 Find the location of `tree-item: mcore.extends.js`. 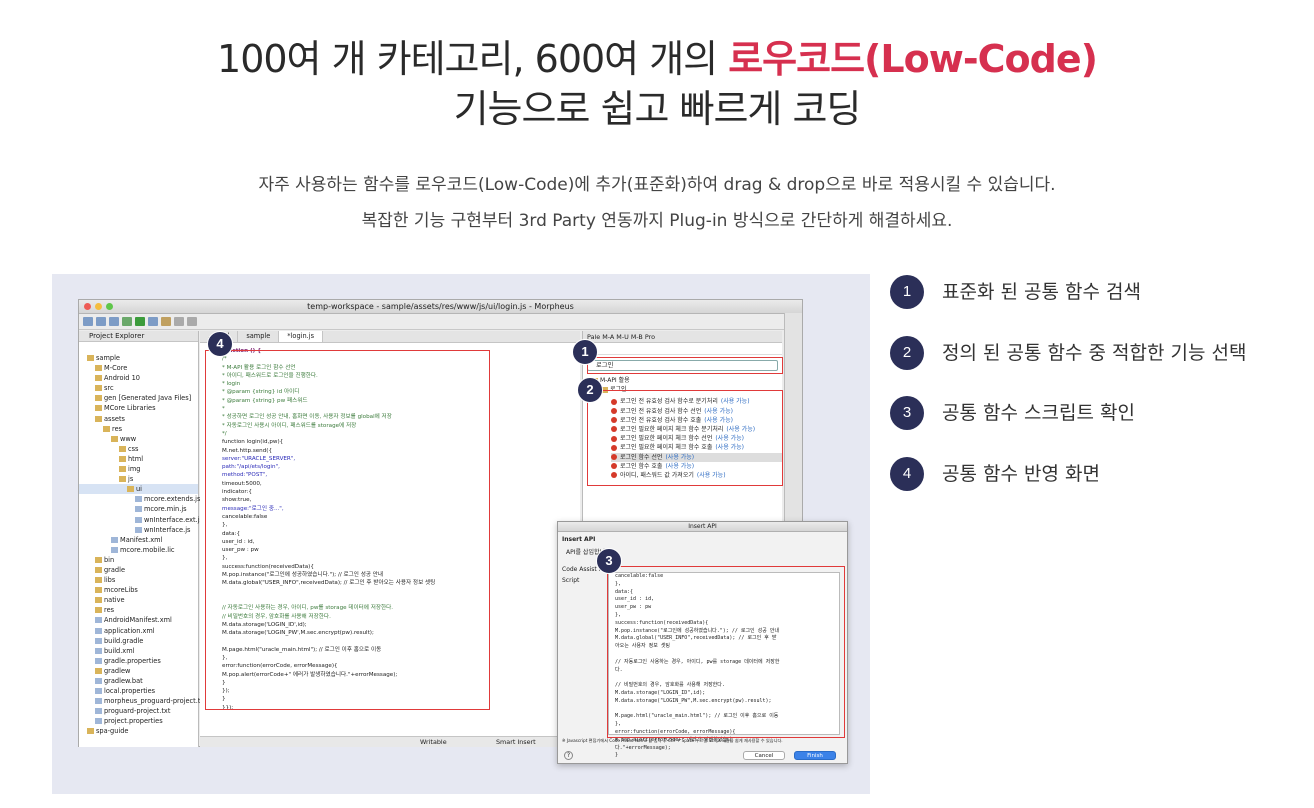

tree-item: mcore.extends.js is located at coordinates (140, 499).